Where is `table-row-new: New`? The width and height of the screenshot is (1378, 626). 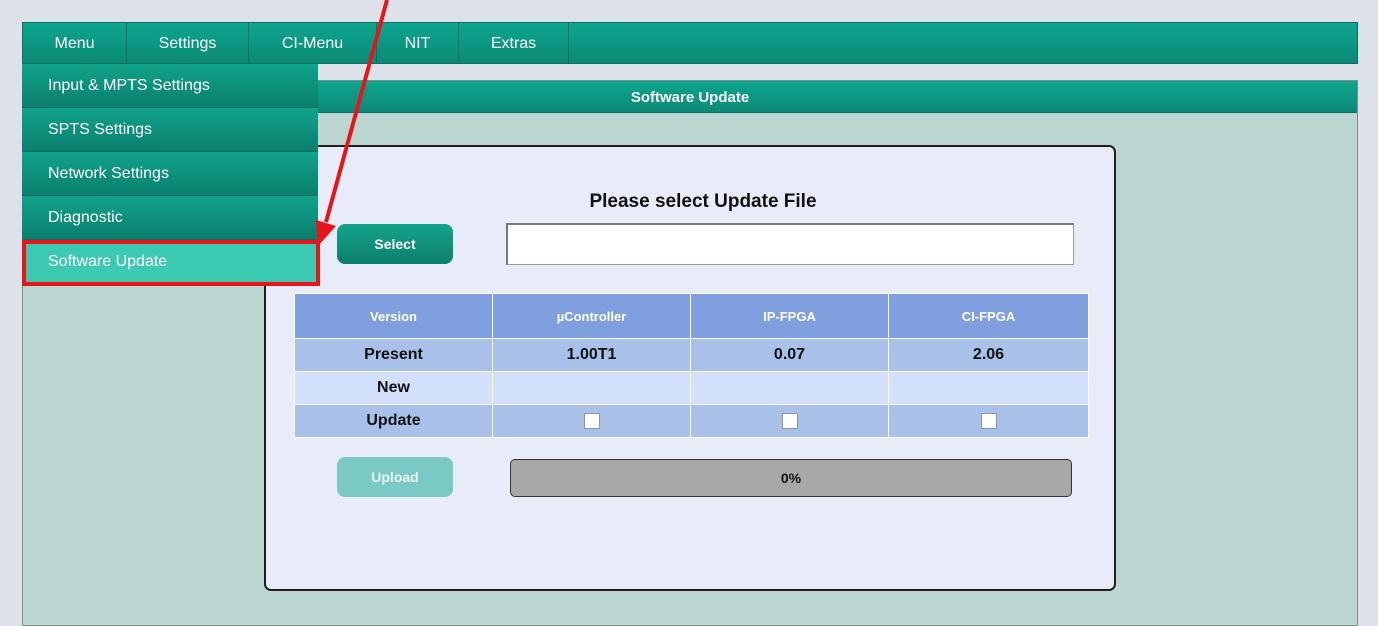
table-row-new: New is located at coordinates (691, 388).